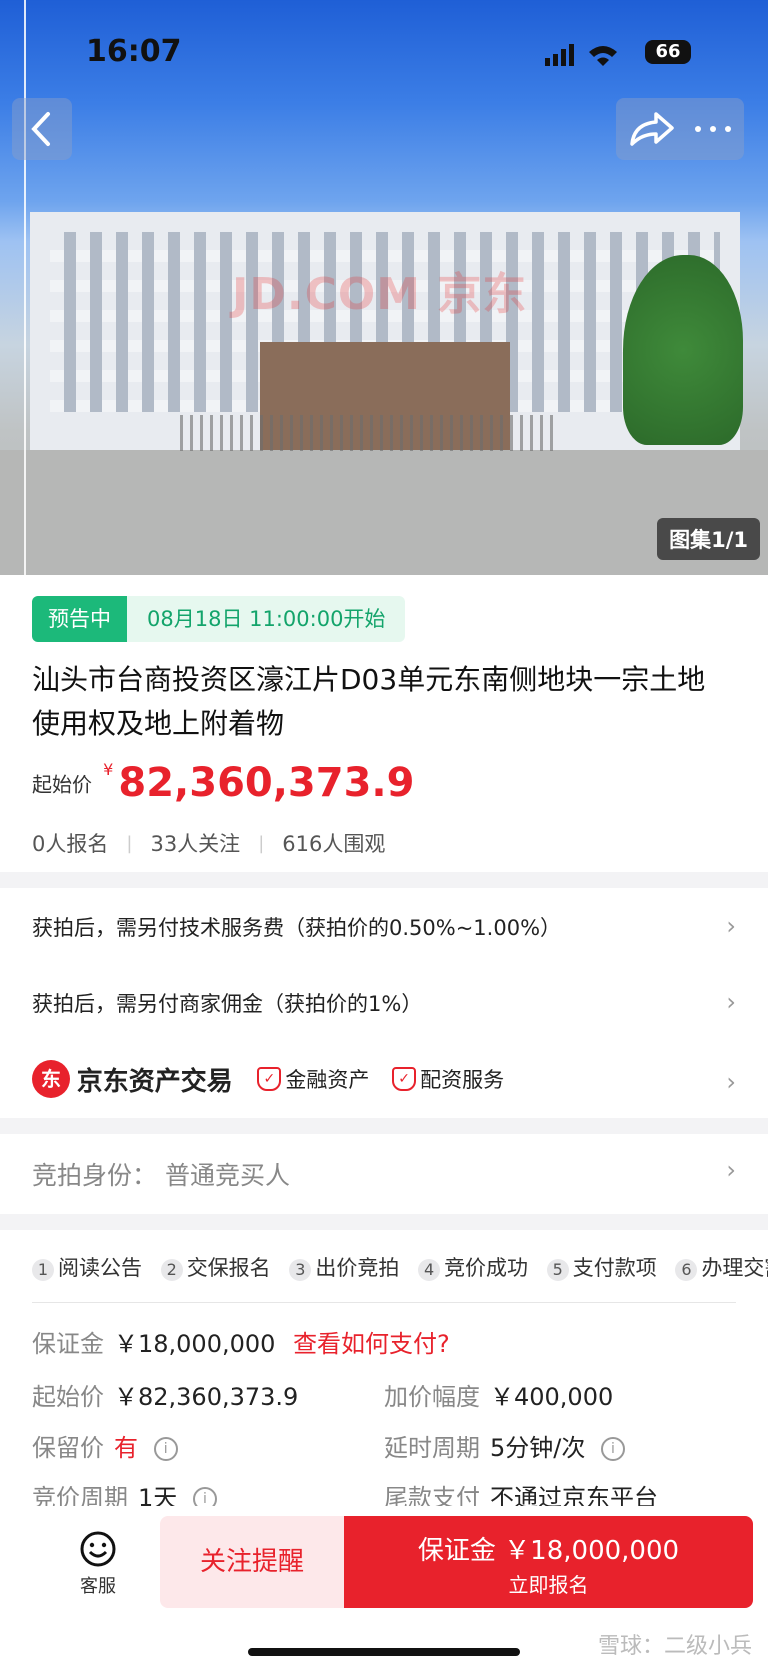 The width and height of the screenshot is (768, 1665). Describe the element at coordinates (462, 1080) in the screenshot. I see `platform-tag-funding: 配资服务` at that location.